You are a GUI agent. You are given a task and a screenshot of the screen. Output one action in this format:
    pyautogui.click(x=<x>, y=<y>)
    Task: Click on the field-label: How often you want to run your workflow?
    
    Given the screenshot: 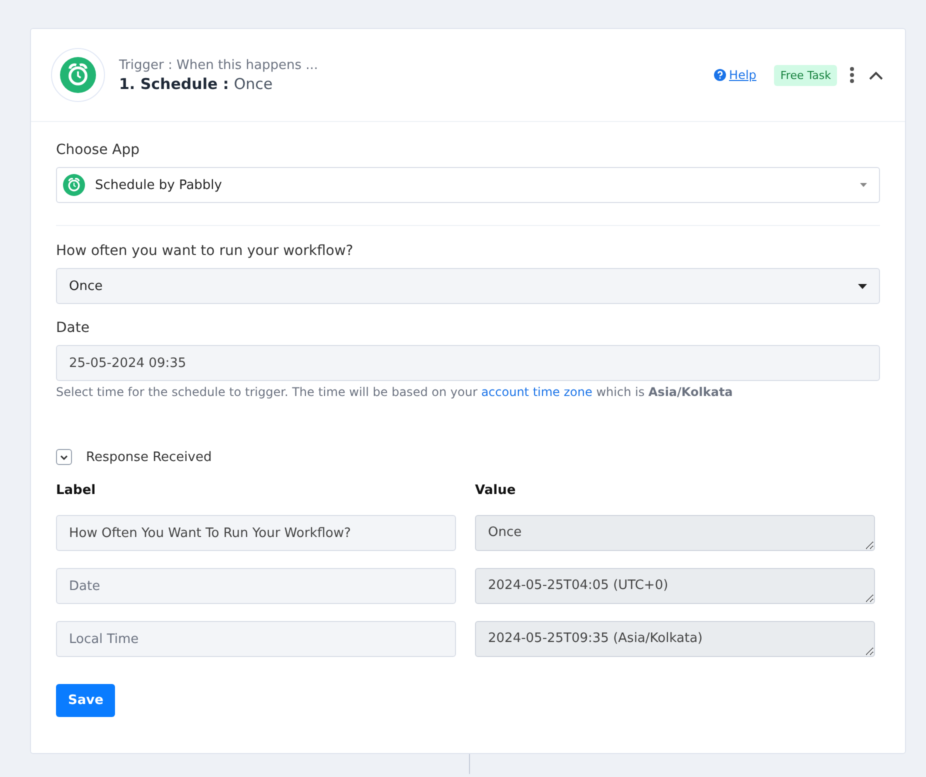 What is the action you would take?
    pyautogui.click(x=205, y=251)
    